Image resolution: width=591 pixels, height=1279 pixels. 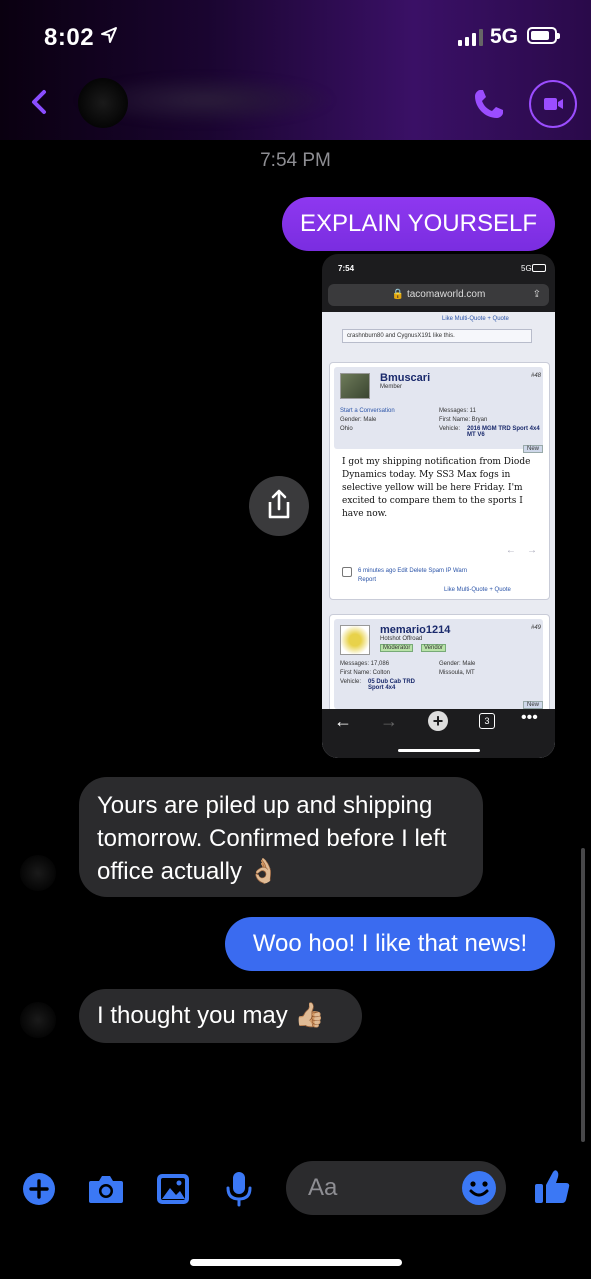 I want to click on contact-avatar, so click(x=103, y=103).